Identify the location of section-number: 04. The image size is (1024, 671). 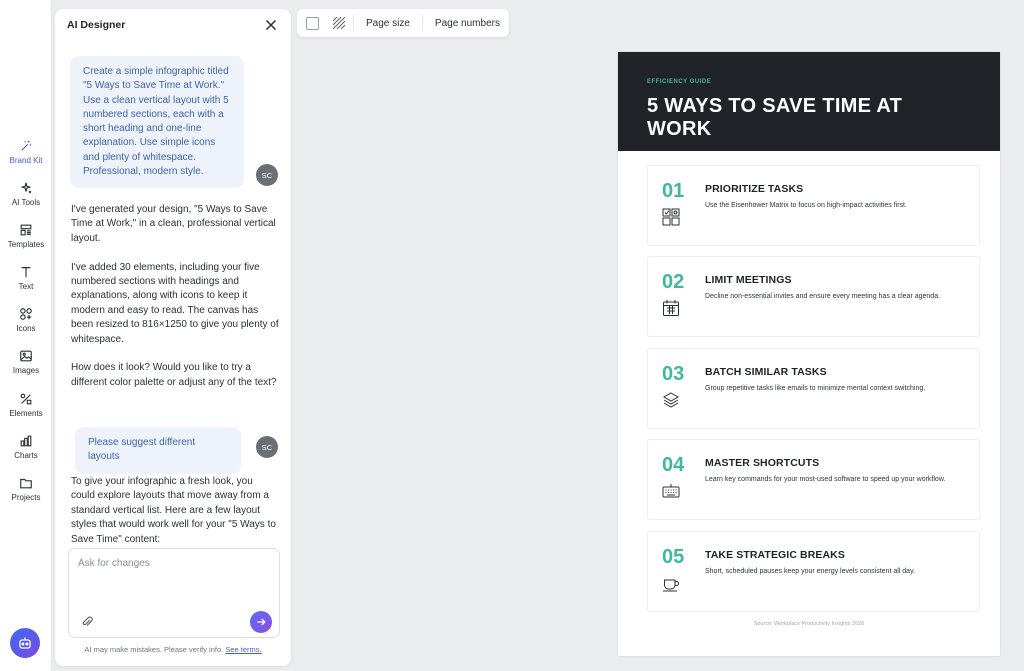
(673, 465).